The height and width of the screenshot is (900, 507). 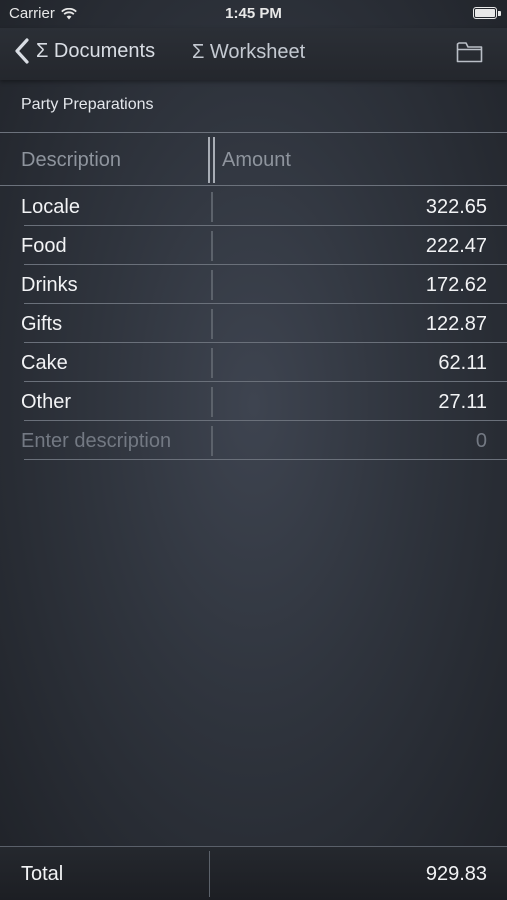 I want to click on status-bar: Carrier 1:45 PM, so click(x=253, y=14).